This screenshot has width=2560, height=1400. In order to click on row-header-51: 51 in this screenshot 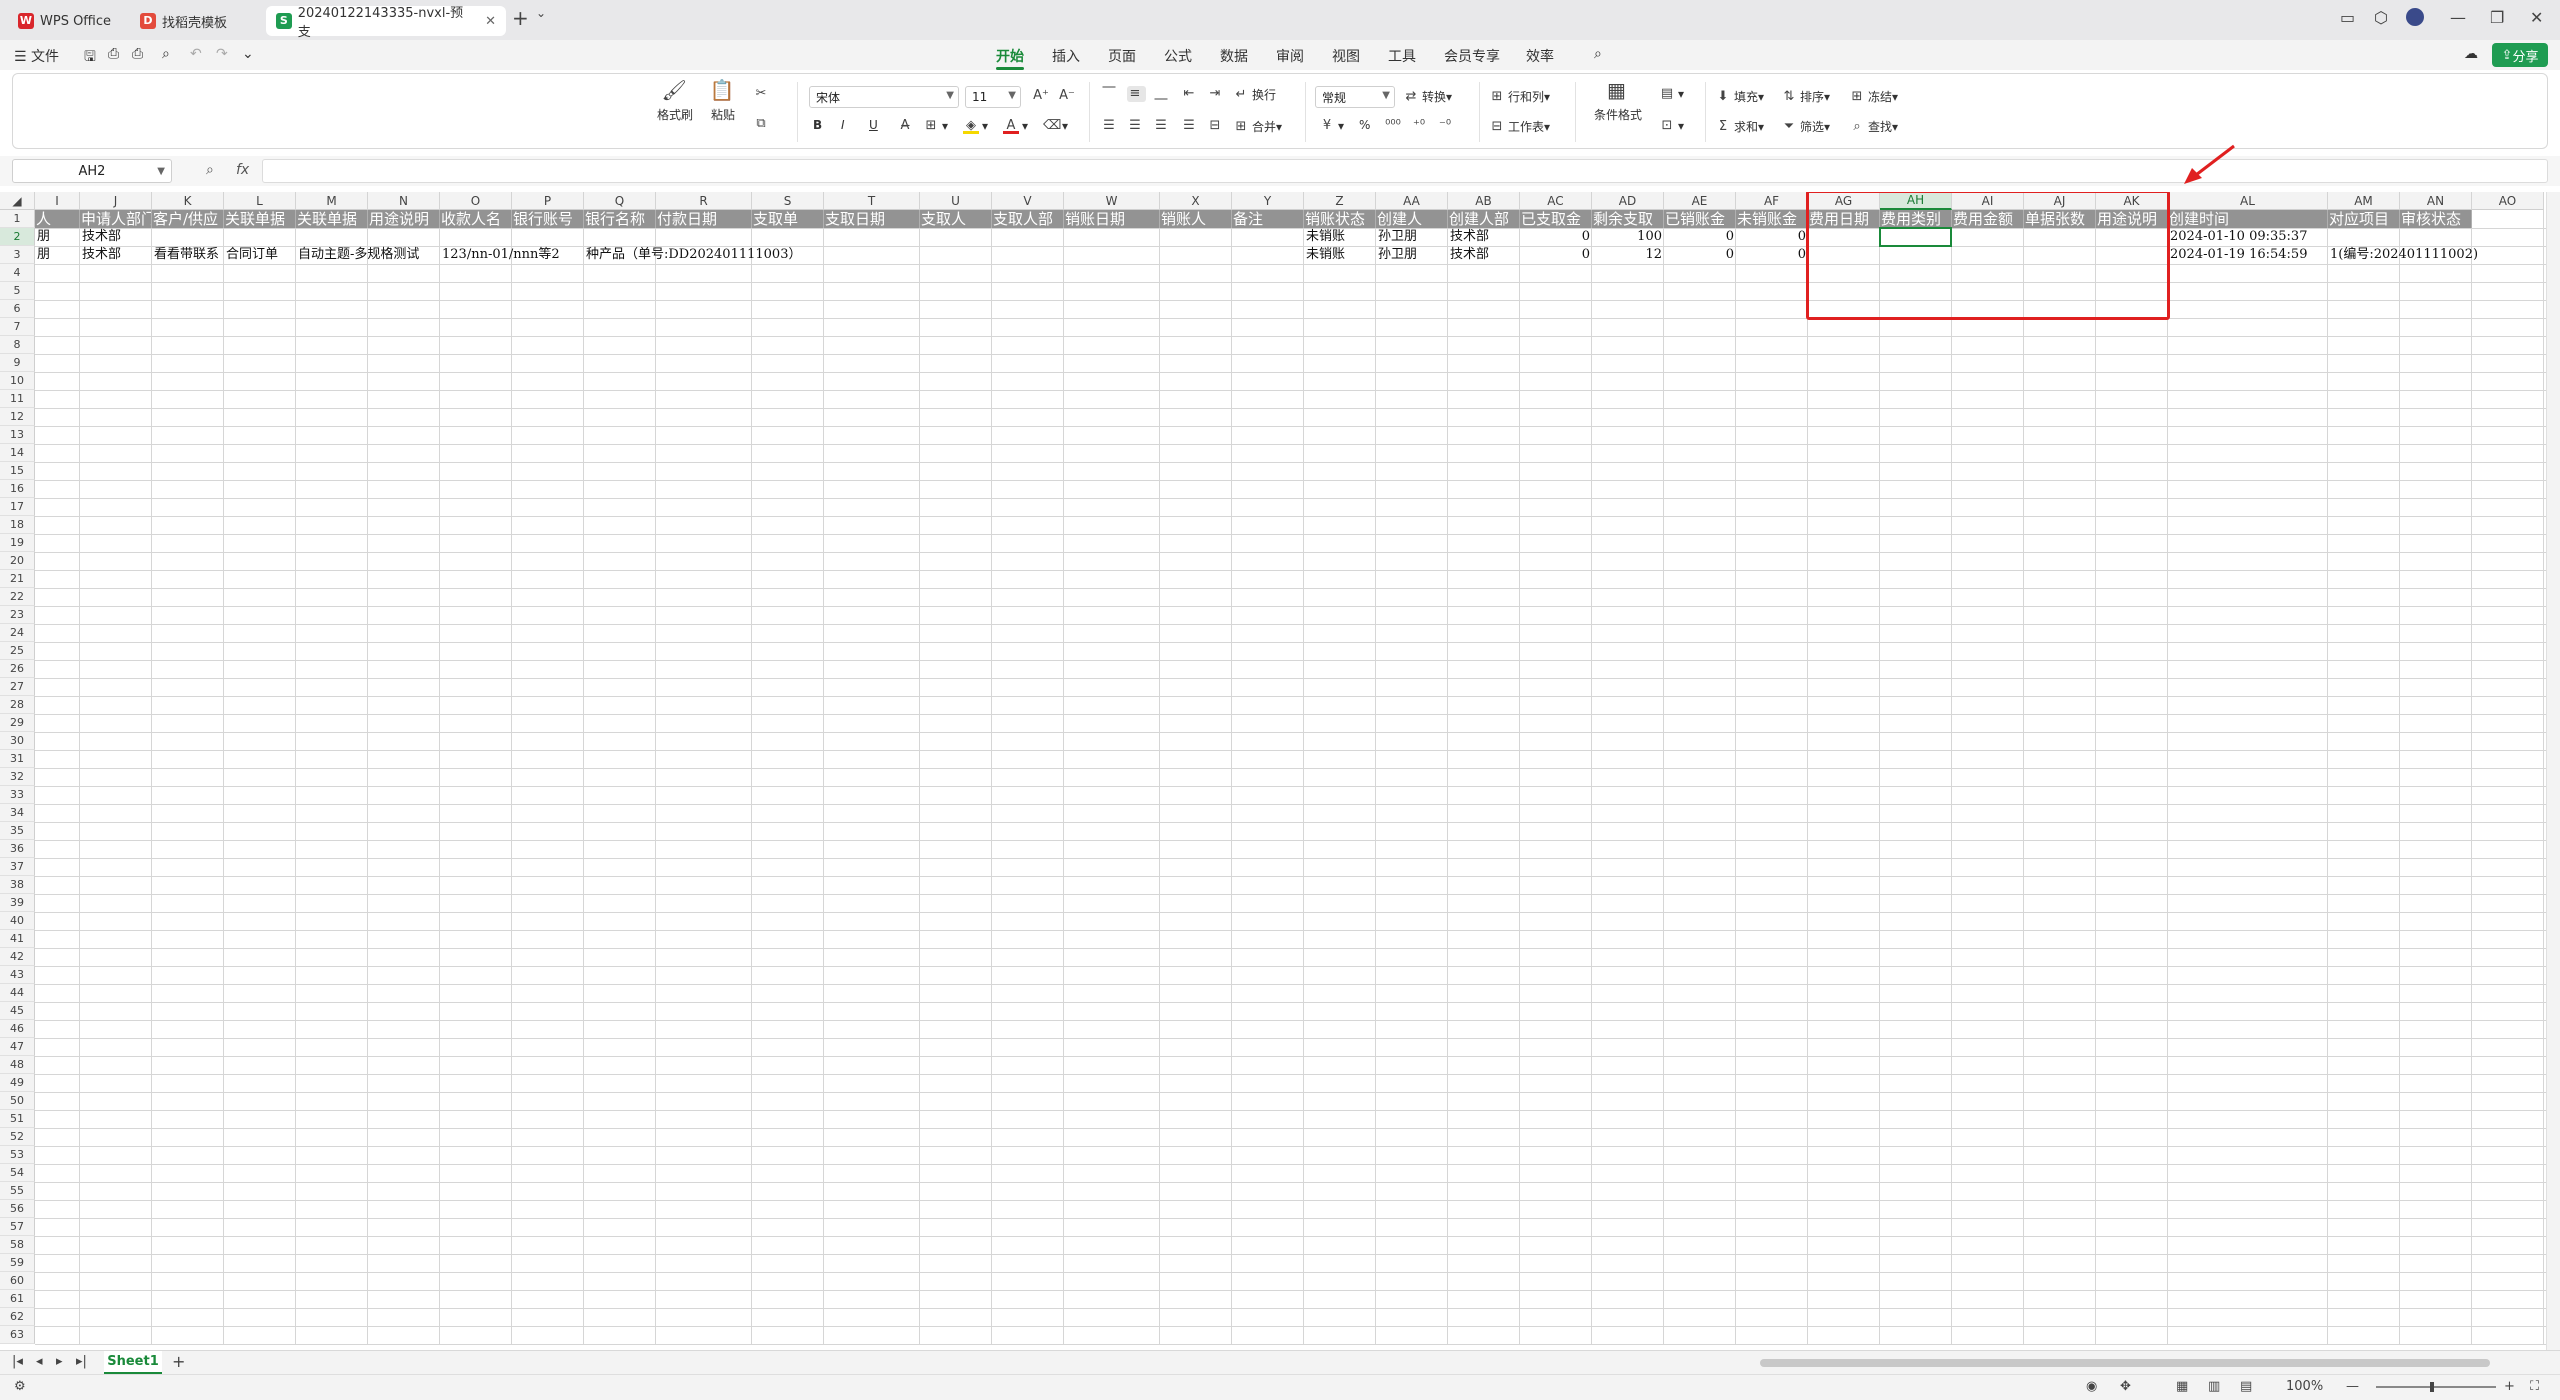, I will do `click(17, 1119)`.